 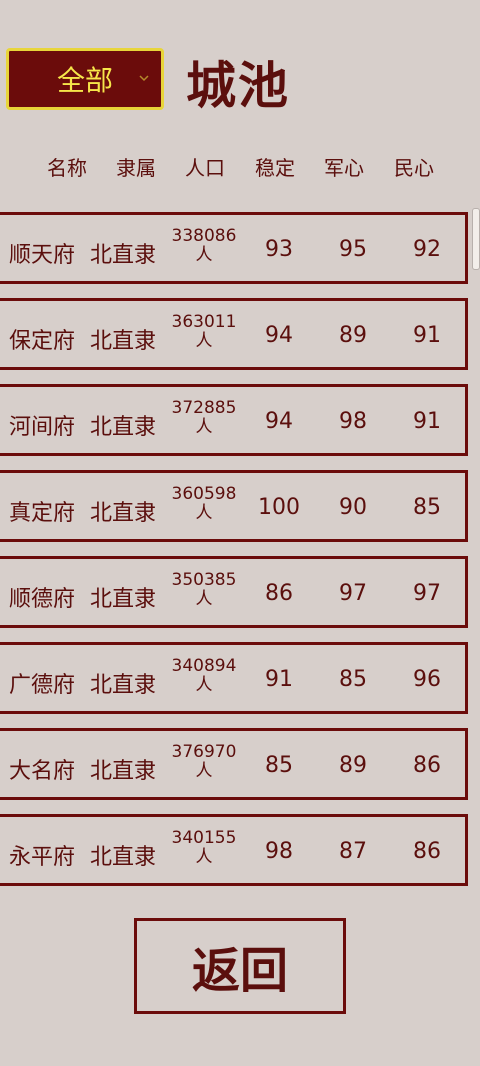 I want to click on city-name: 河间府, so click(x=41, y=427).